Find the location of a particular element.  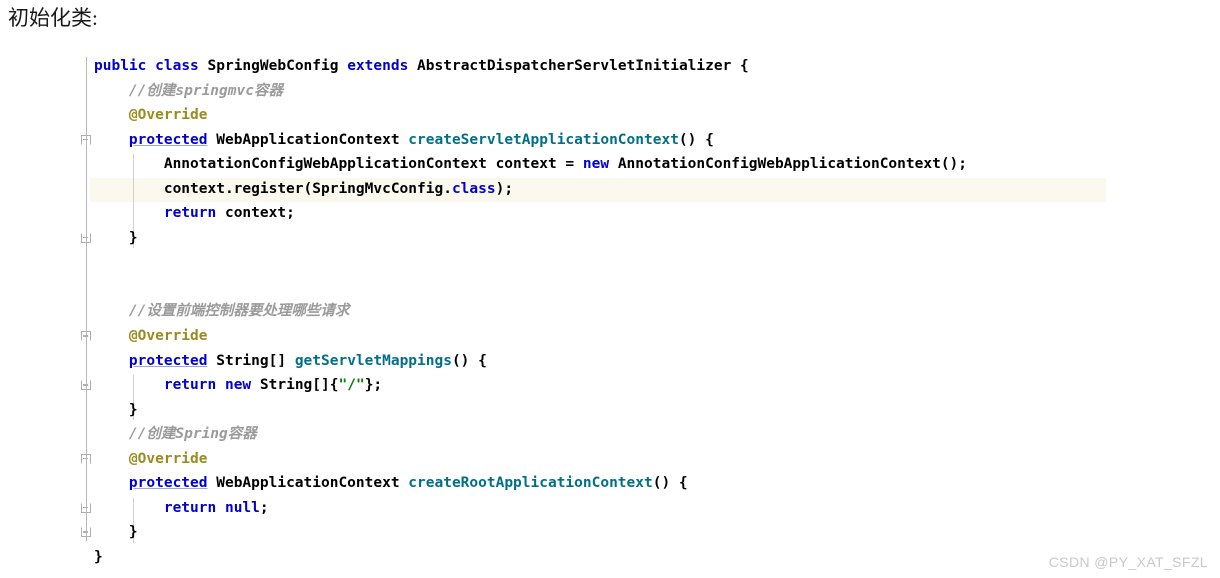

code-line: //创建Spring容器 is located at coordinates (655, 434).